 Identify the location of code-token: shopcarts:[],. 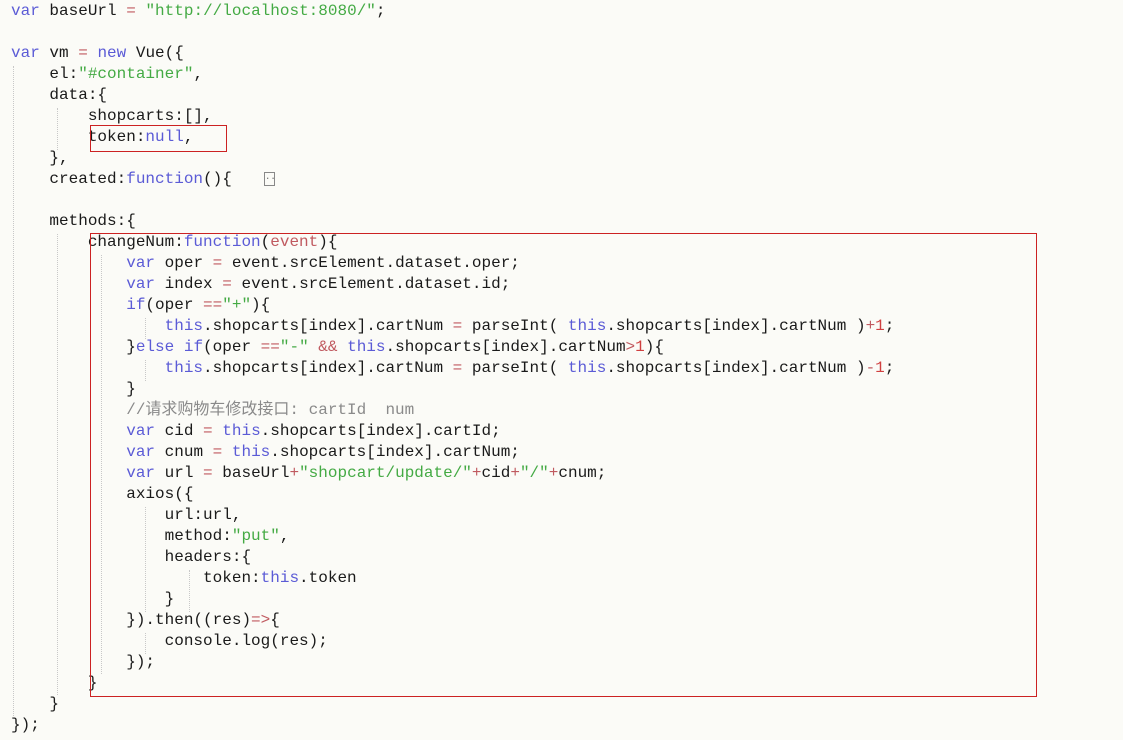
(112, 116).